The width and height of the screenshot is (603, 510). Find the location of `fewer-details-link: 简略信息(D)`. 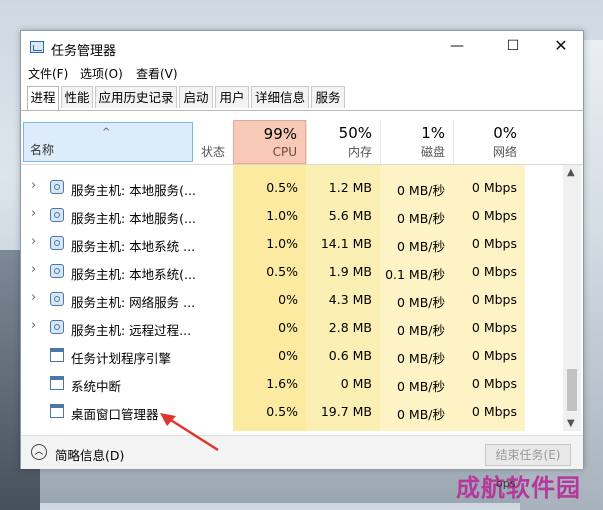

fewer-details-link: 简略信息(D) is located at coordinates (89, 454).